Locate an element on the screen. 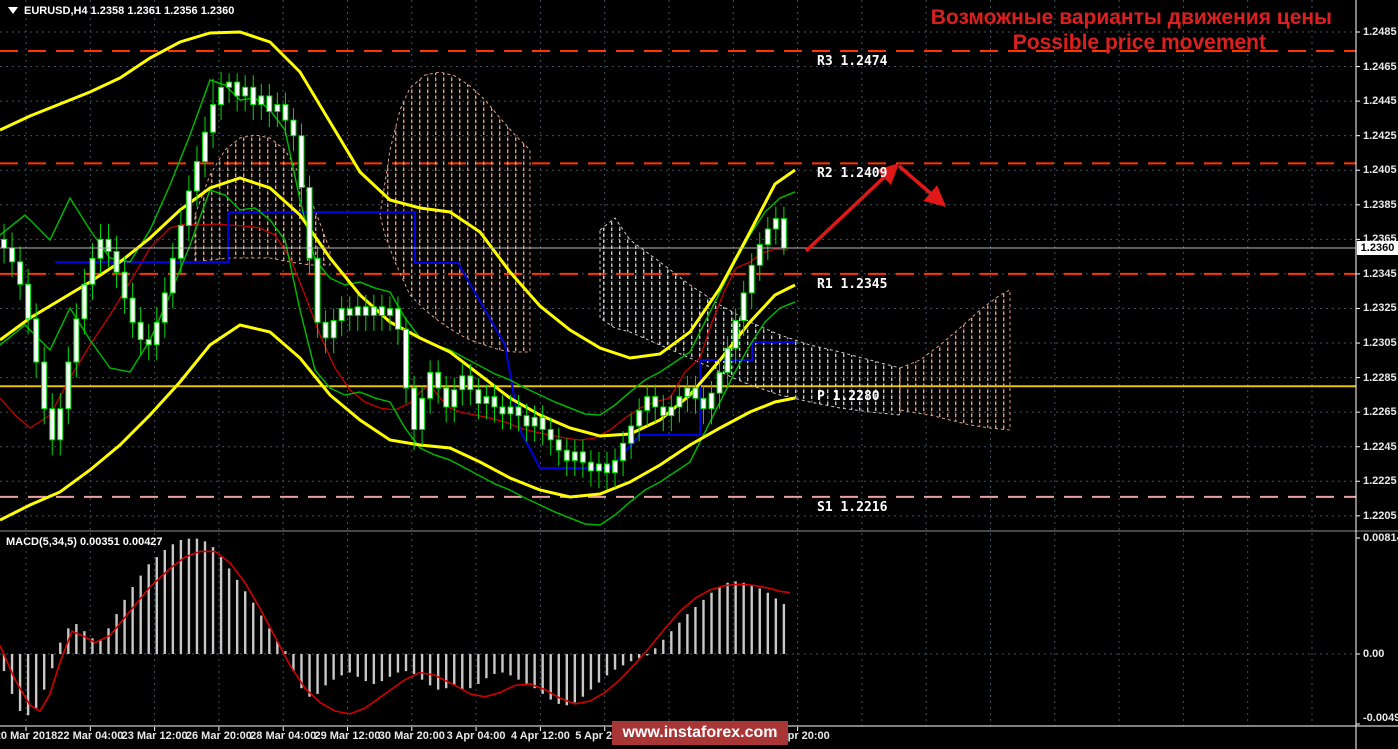  time-scale-label: 4 Apr 12:00 is located at coordinates (540, 736).